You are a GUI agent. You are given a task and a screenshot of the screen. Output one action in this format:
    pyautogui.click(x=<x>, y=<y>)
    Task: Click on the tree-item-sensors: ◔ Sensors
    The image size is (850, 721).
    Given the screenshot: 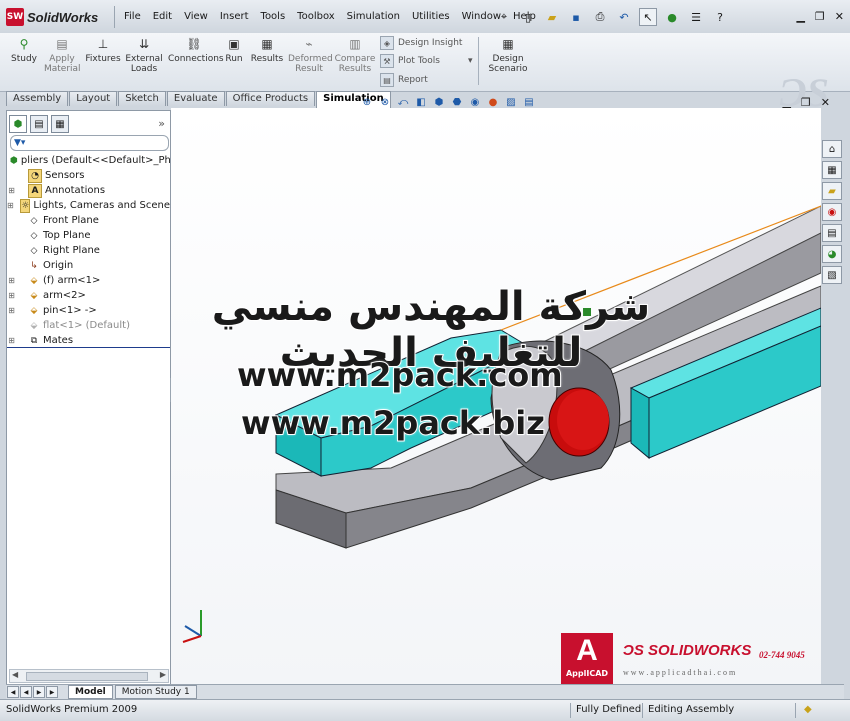 What is the action you would take?
    pyautogui.click(x=88, y=175)
    